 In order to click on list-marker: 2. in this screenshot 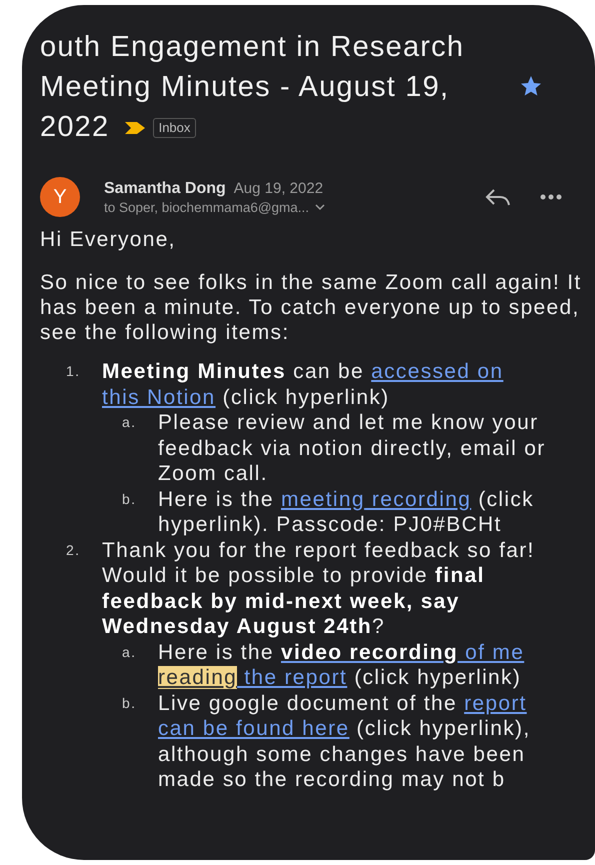, I will do `click(73, 550)`.